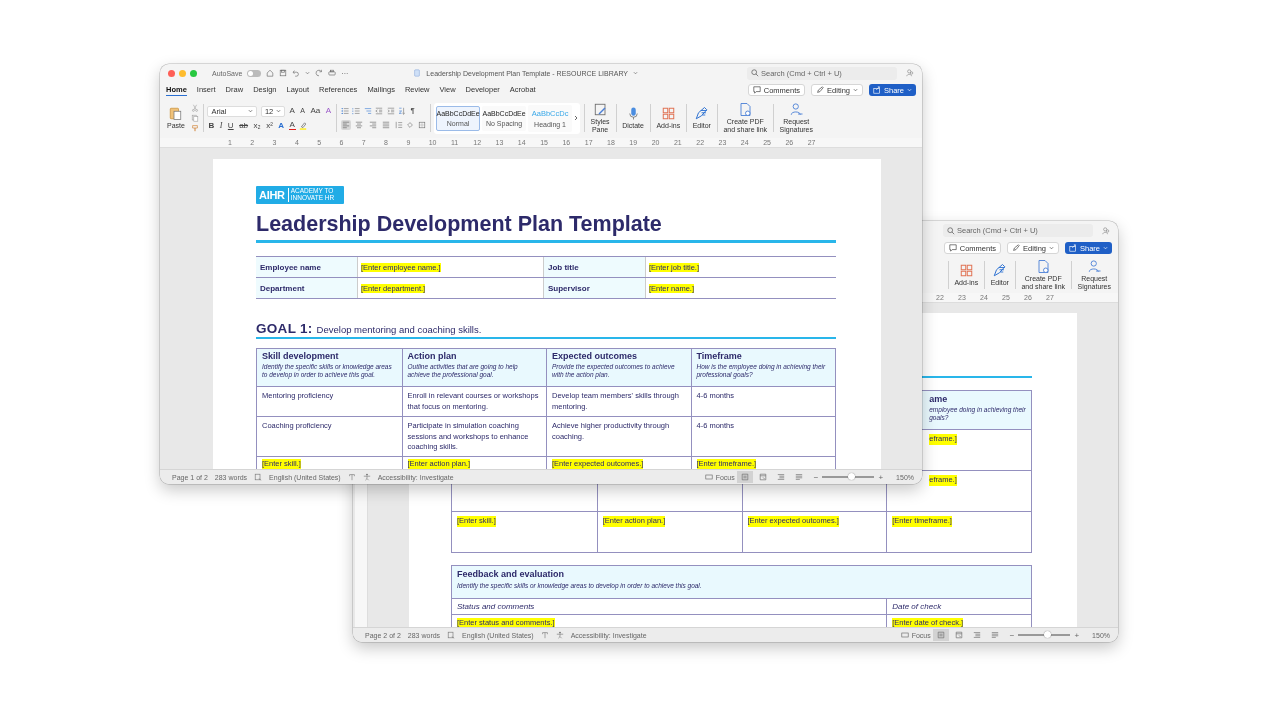 The width and height of the screenshot is (1280, 720). I want to click on italic-button: I, so click(221, 125).